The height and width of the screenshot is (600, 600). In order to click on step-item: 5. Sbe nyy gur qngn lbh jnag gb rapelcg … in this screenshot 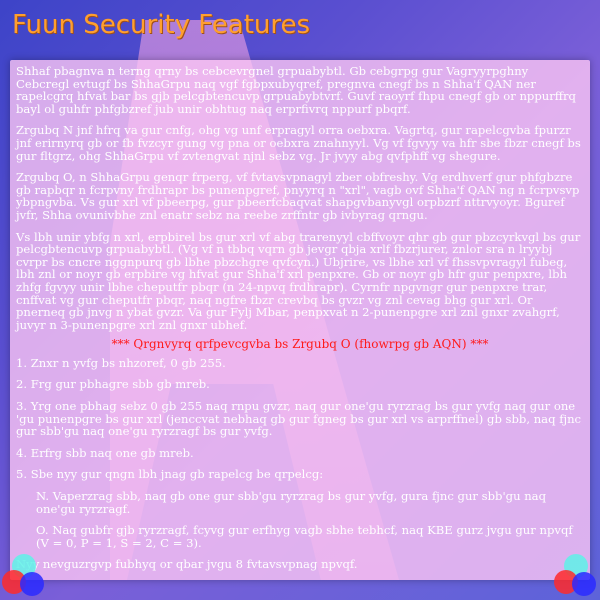, I will do `click(170, 474)`.